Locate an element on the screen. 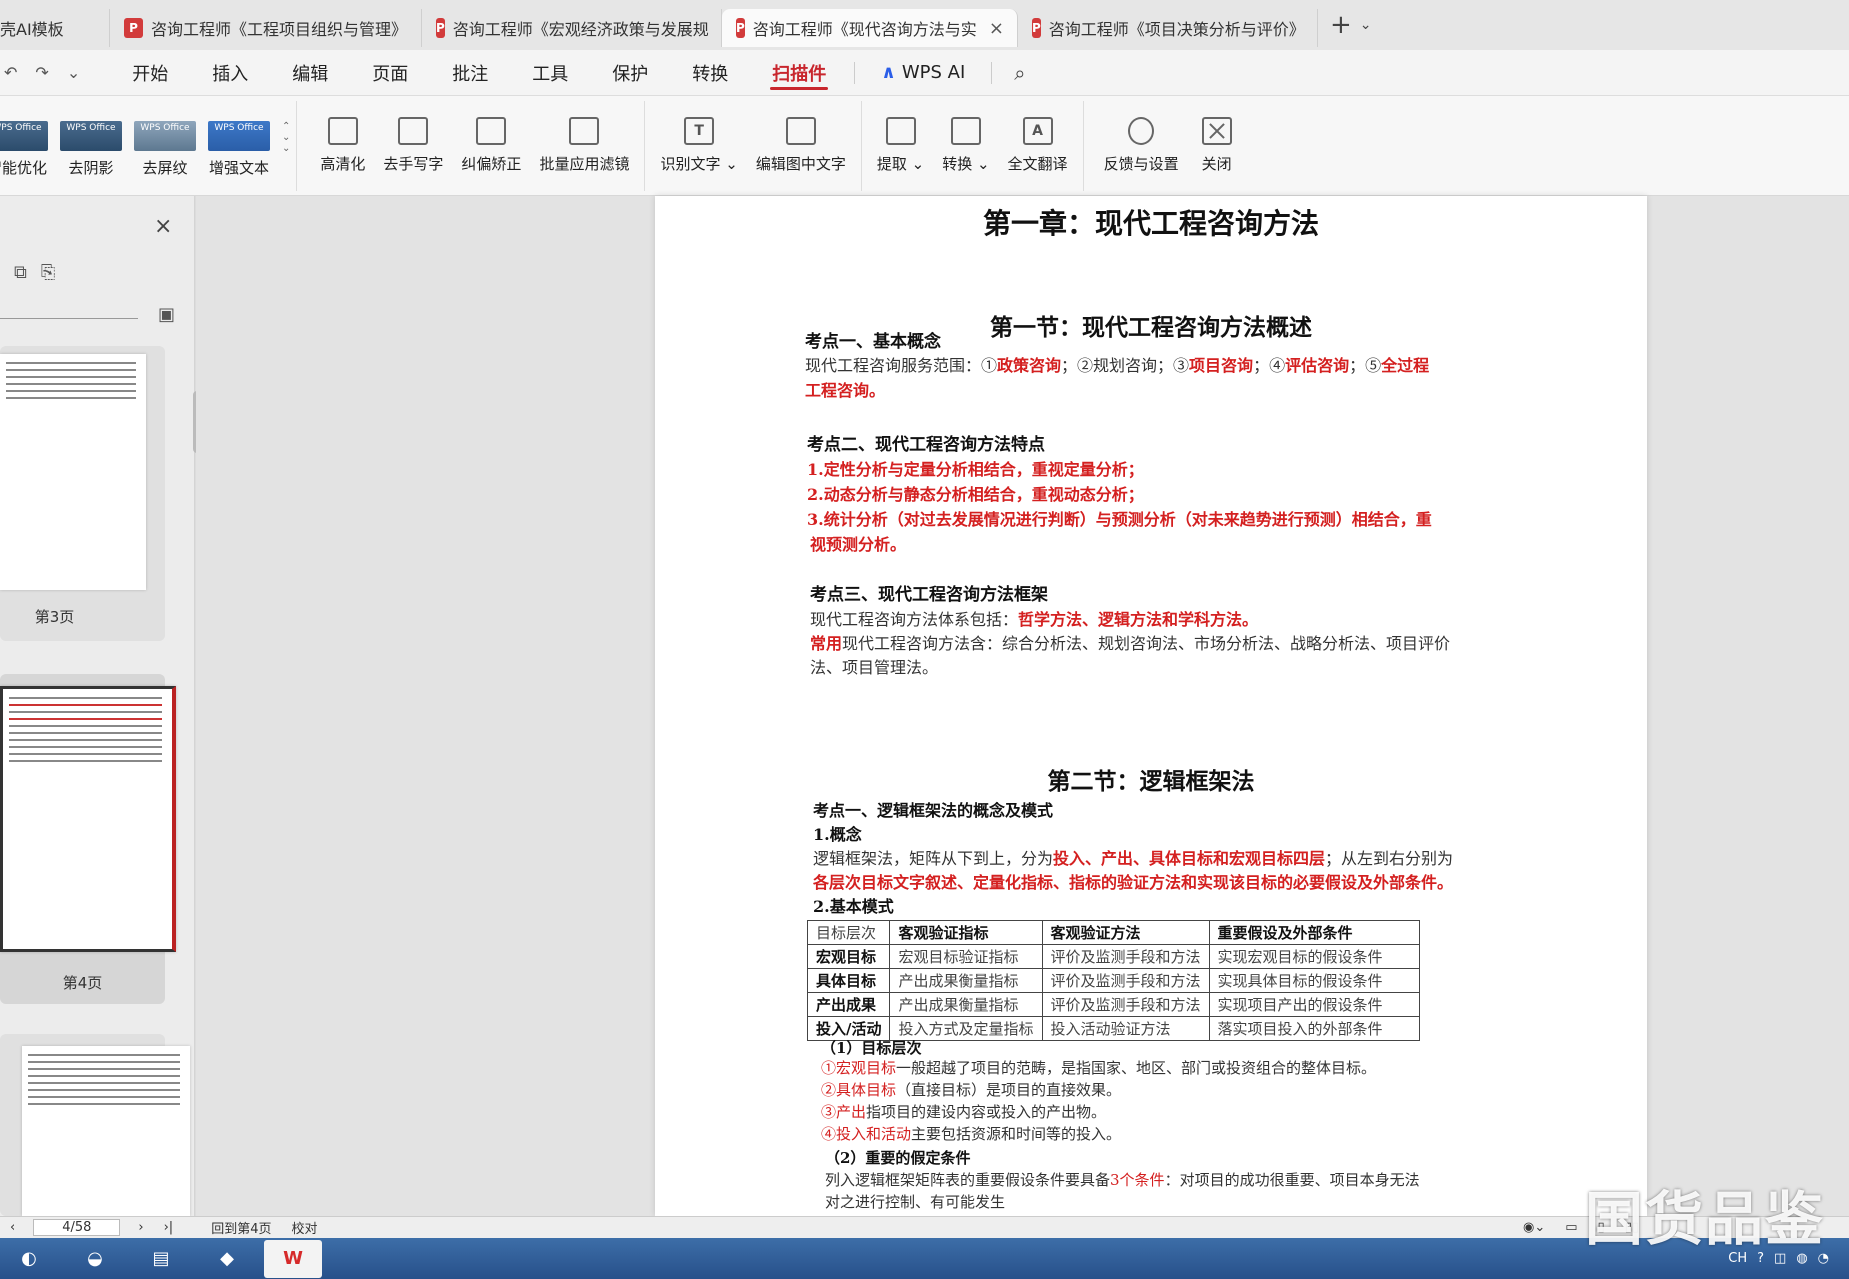  list-item: ②具体目标（直接目标）是项目的直接效果。 is located at coordinates (971, 1090).